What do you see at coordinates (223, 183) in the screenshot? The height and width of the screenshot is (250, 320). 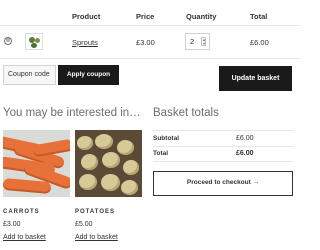 I see `proceed-to-checkout-button: Proceed to checkout →` at bounding box center [223, 183].